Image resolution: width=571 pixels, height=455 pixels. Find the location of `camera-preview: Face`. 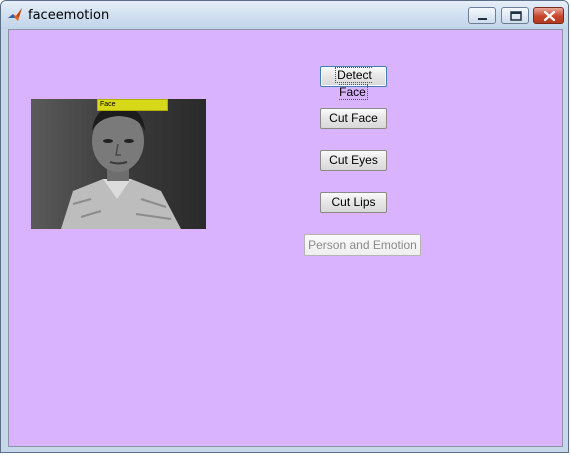

camera-preview: Face is located at coordinates (118, 164).